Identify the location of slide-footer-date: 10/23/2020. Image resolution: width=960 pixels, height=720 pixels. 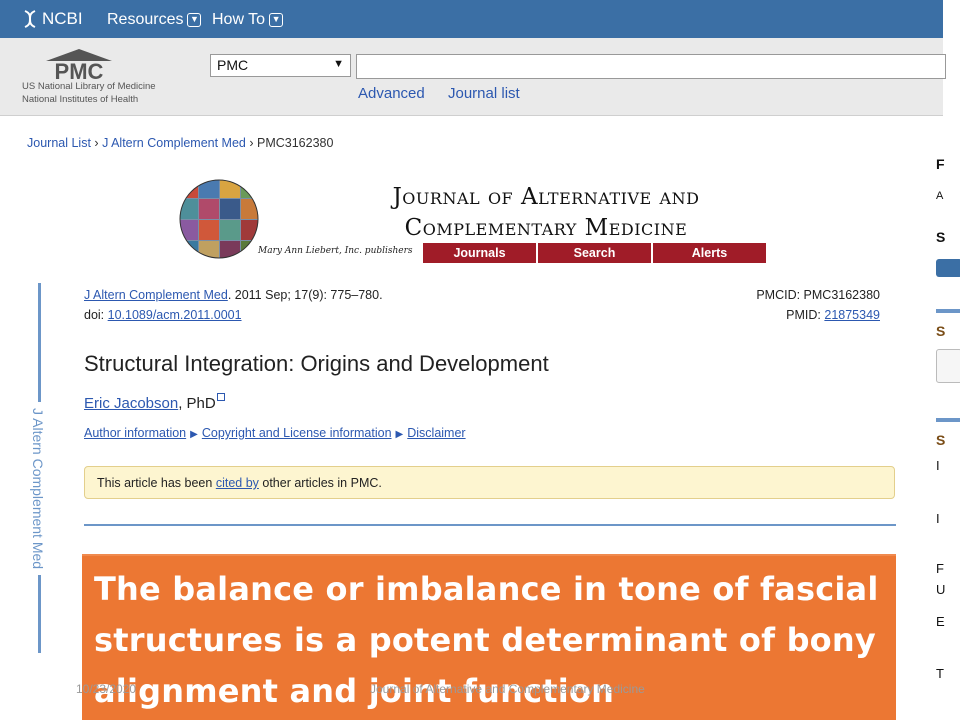
(106, 689).